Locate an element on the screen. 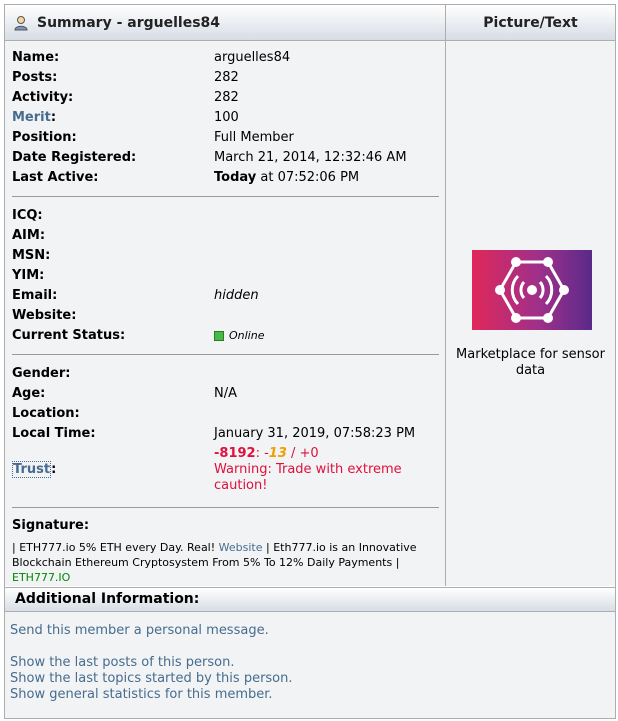  age-label: Age: is located at coordinates (29, 393).